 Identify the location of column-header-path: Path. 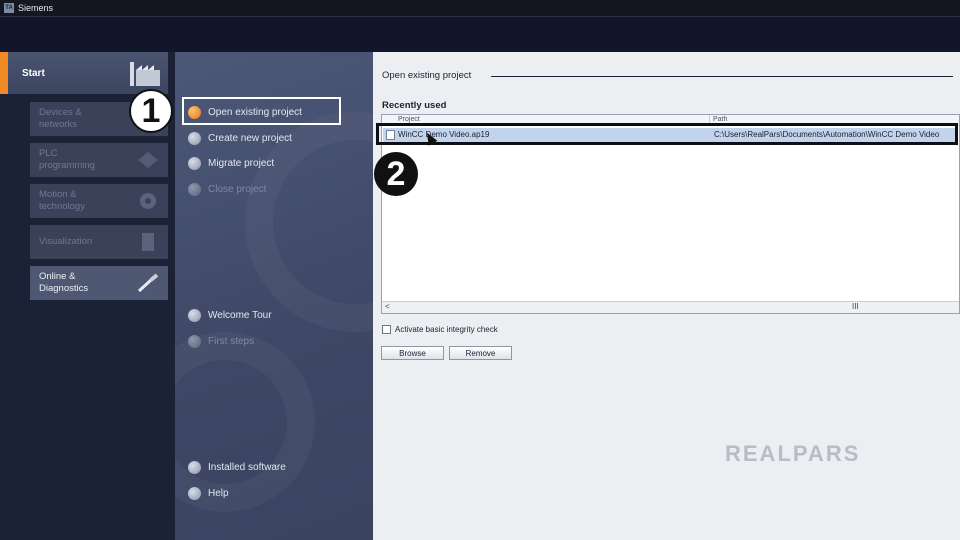
(720, 119).